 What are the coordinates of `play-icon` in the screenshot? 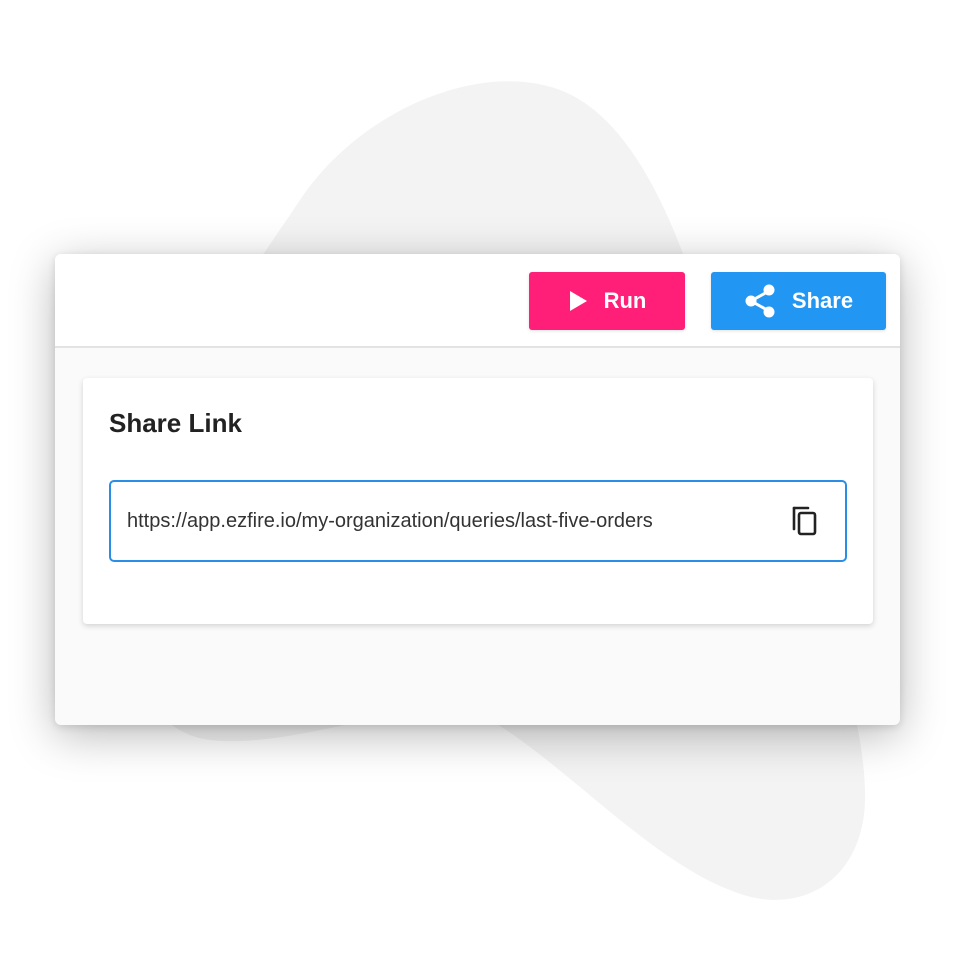 It's located at (578, 301).